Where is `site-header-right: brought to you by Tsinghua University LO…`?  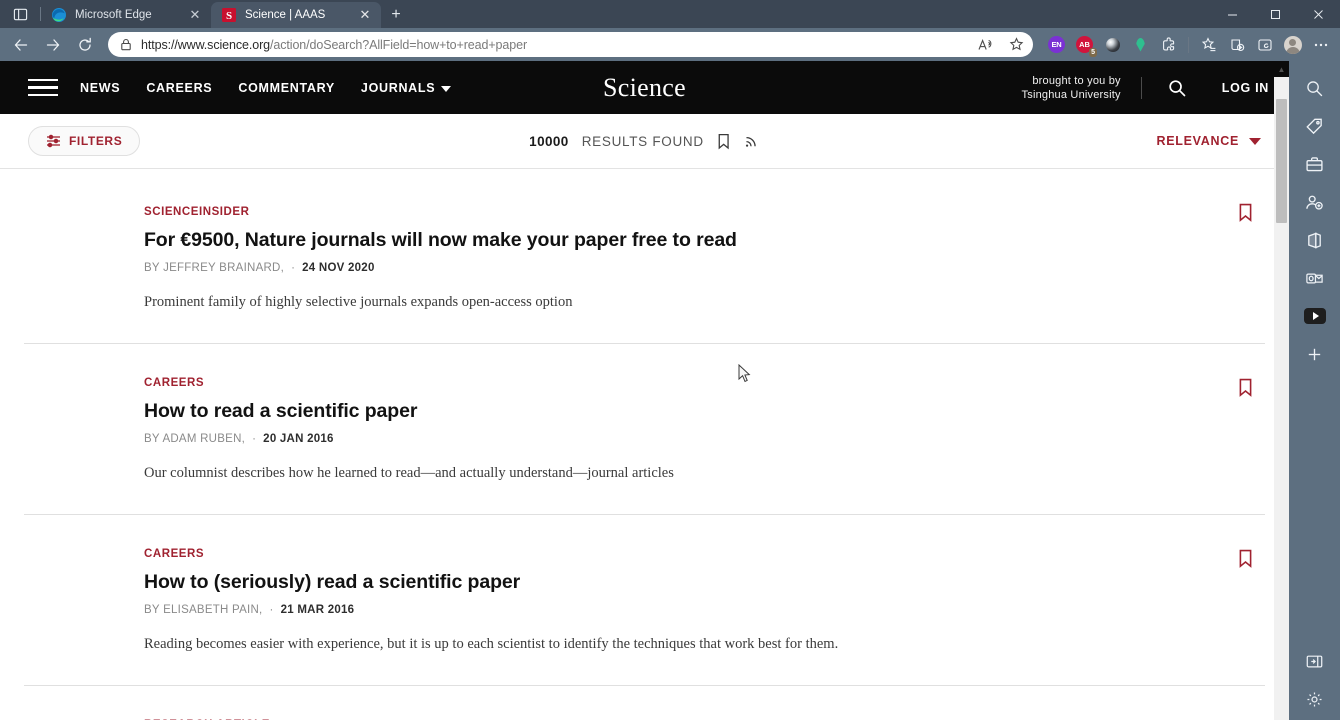
site-header-right: brought to you by Tsinghua University LO… is located at coordinates (1155, 88).